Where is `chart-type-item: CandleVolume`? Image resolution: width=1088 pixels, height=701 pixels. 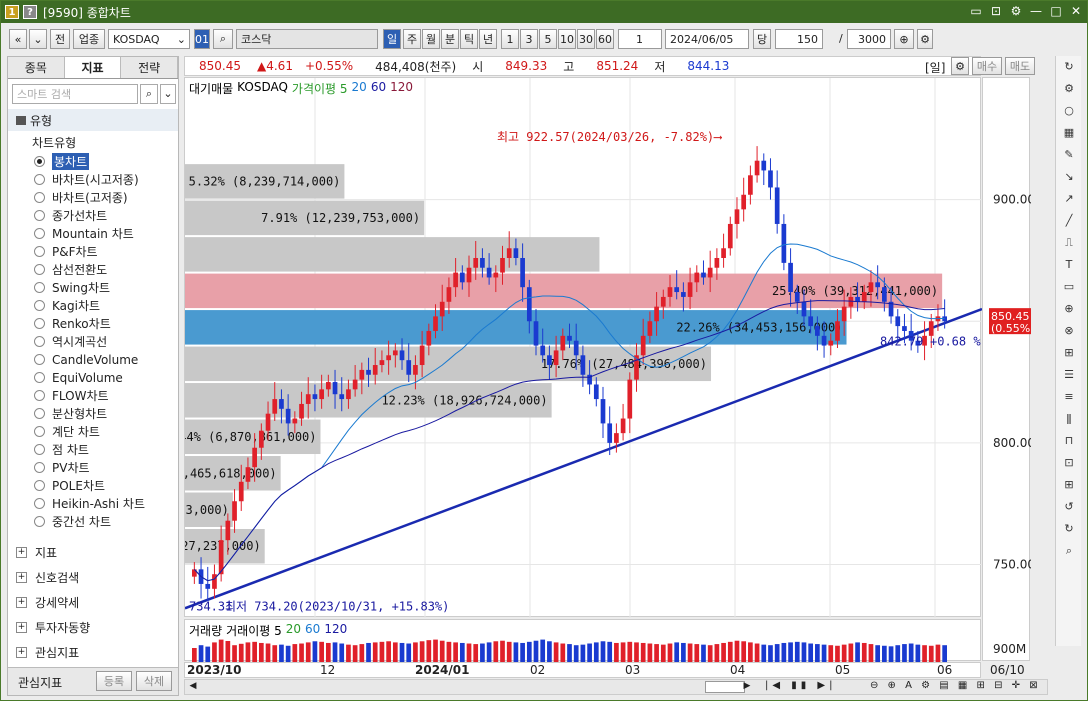
chart-type-item: CandleVolume is located at coordinates (95, 359).